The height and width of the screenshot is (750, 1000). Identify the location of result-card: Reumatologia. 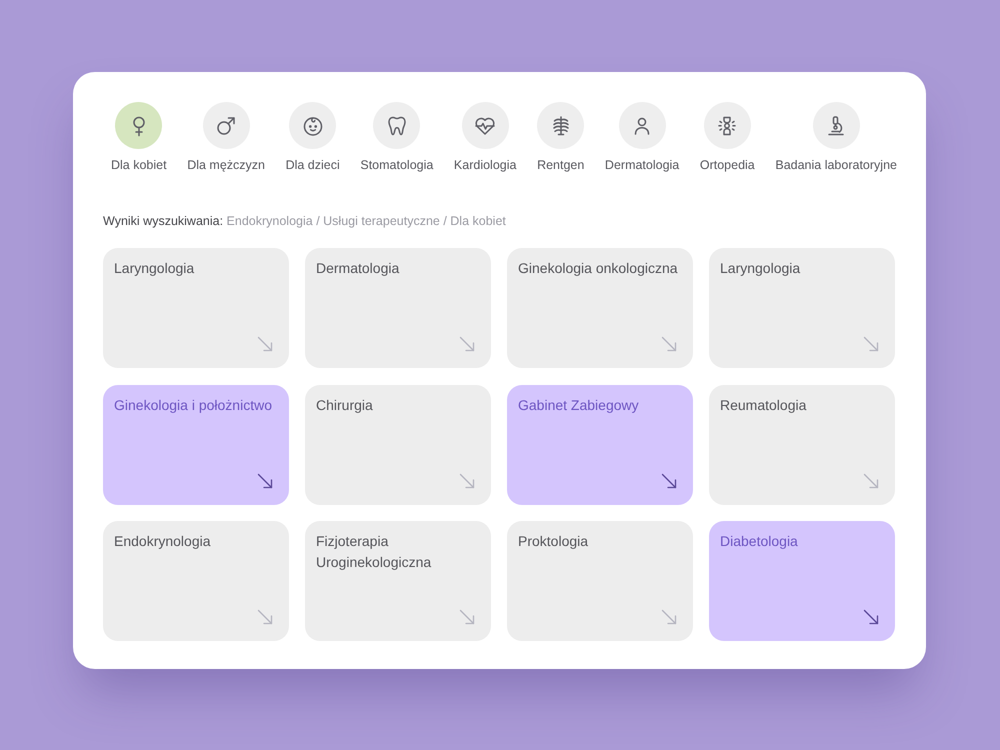
(802, 444).